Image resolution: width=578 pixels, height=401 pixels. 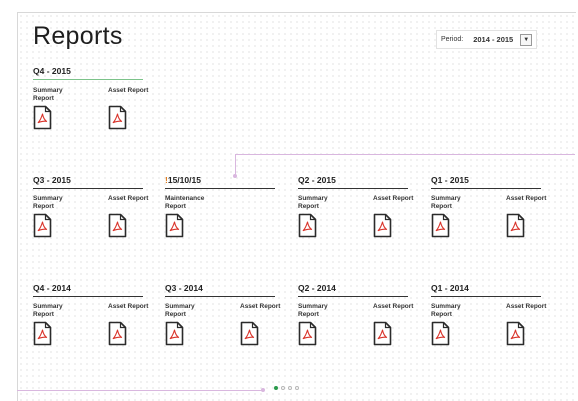 What do you see at coordinates (353, 182) in the screenshot?
I see `report-group-title: Q2 - 2015` at bounding box center [353, 182].